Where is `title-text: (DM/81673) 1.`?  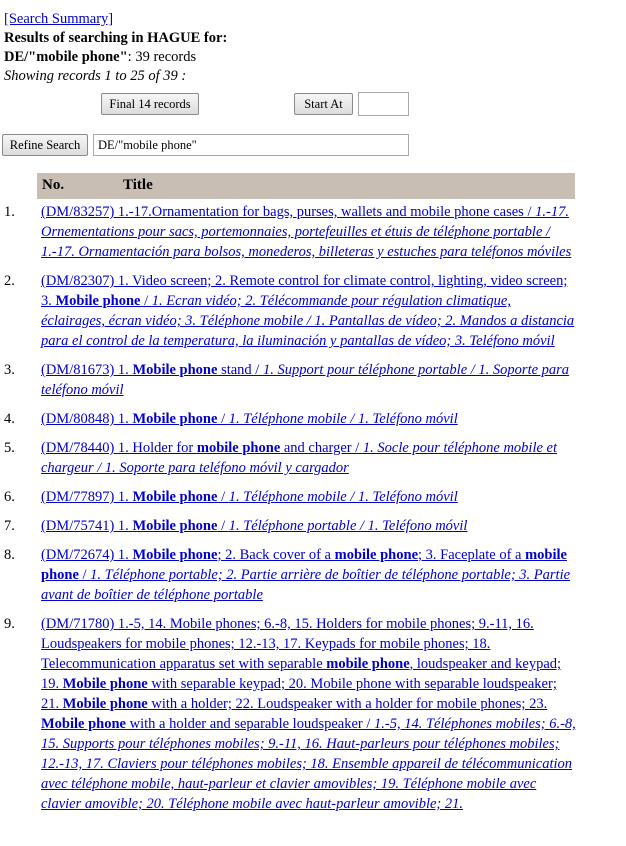 title-text: (DM/81673) 1. is located at coordinates (87, 370).